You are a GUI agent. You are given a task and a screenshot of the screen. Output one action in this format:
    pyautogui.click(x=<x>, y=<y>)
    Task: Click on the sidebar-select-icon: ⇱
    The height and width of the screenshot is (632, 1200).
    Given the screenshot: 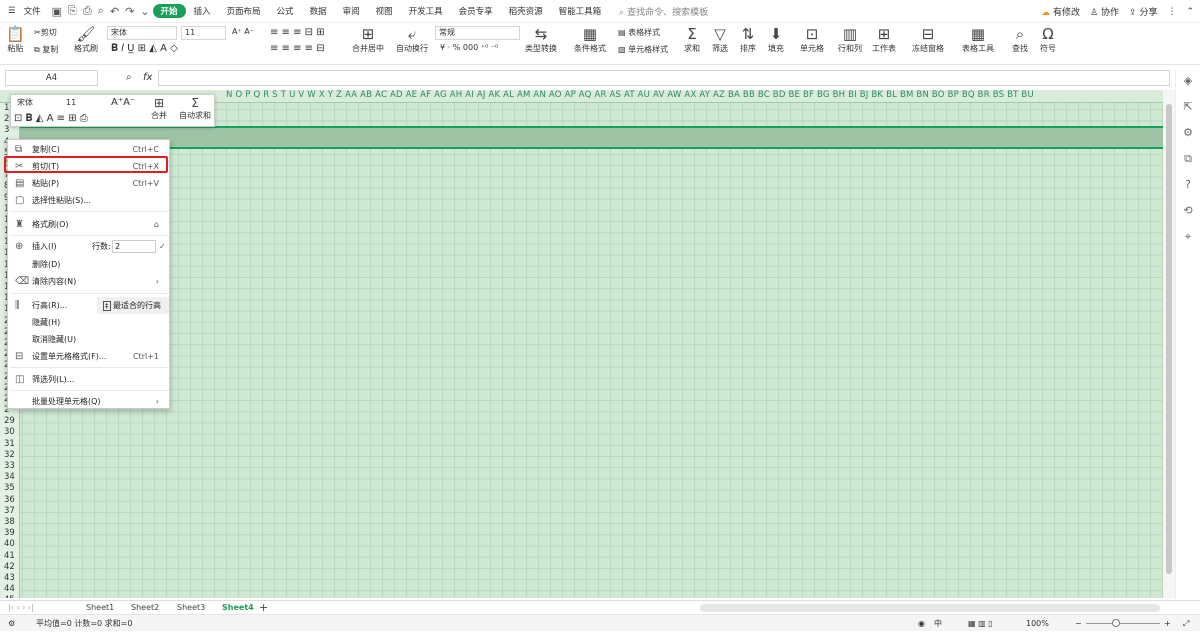 What is the action you would take?
    pyautogui.click(x=1188, y=111)
    